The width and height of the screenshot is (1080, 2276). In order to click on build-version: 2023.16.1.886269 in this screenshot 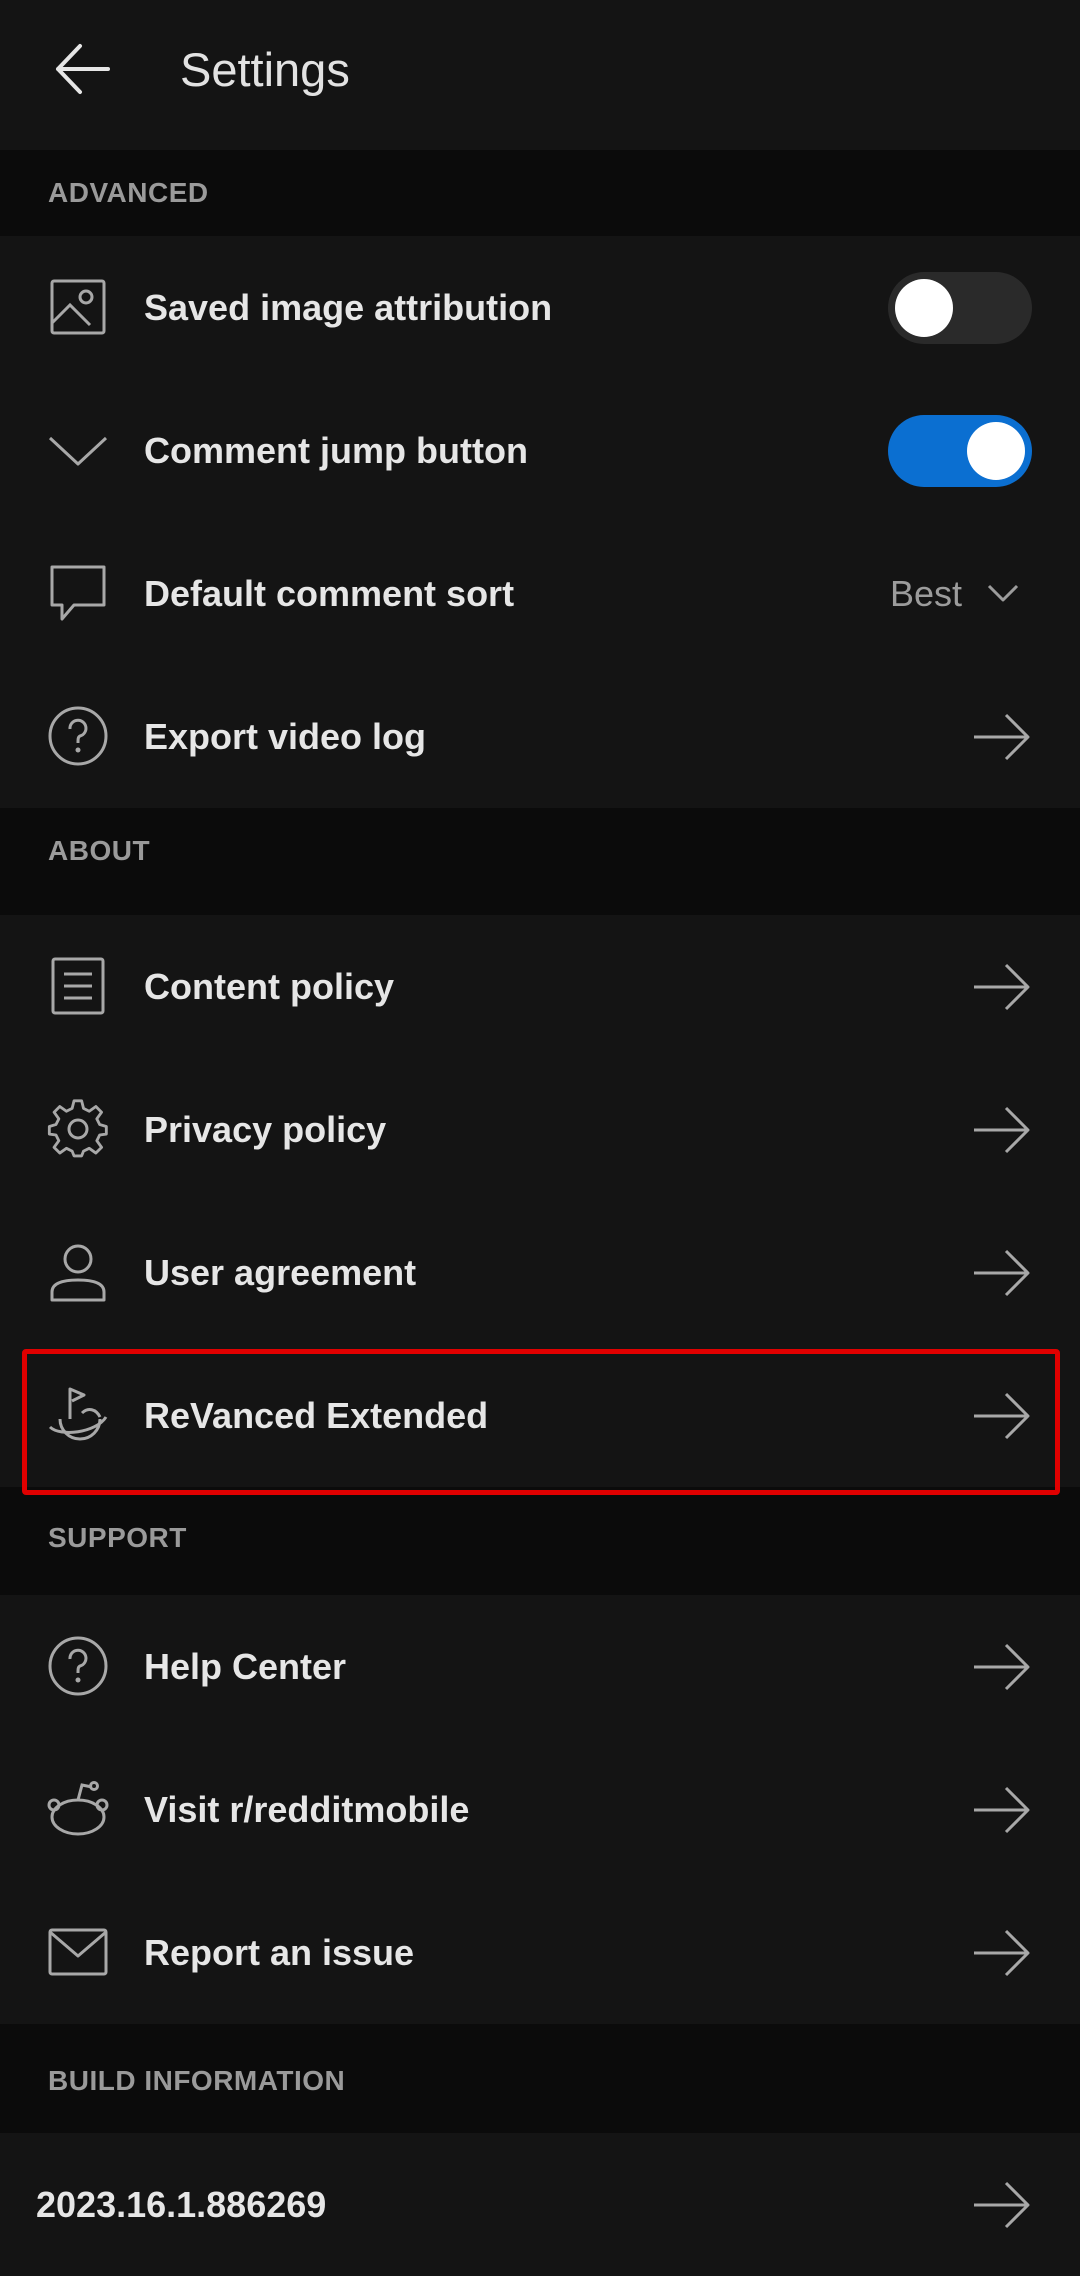, I will do `click(181, 2204)`.